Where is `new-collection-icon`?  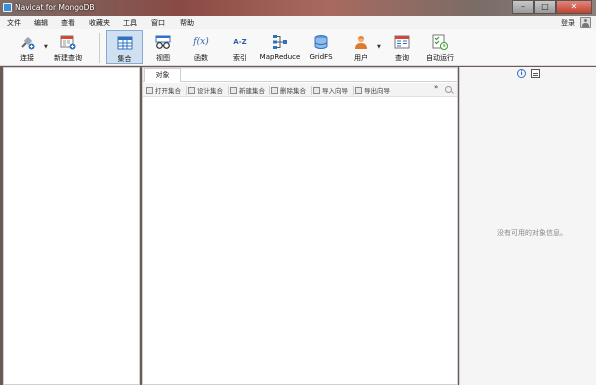
new-collection-icon is located at coordinates (233, 90).